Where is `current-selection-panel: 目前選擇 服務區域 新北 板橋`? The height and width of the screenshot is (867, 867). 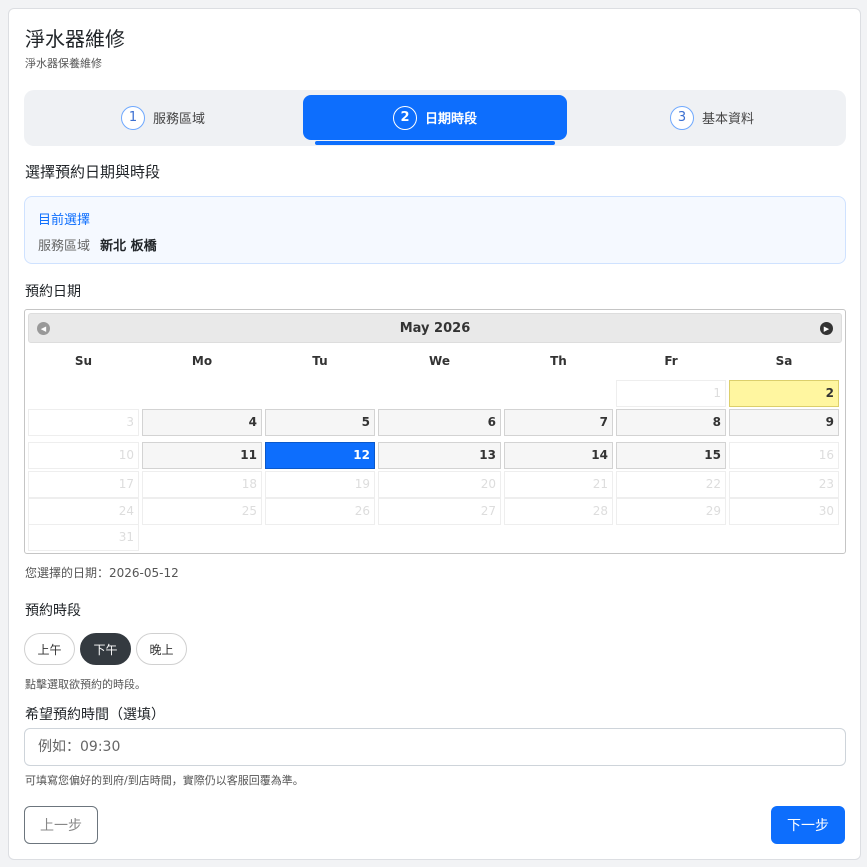
current-selection-panel: 目前選擇 服務區域 新北 板橋 is located at coordinates (435, 230).